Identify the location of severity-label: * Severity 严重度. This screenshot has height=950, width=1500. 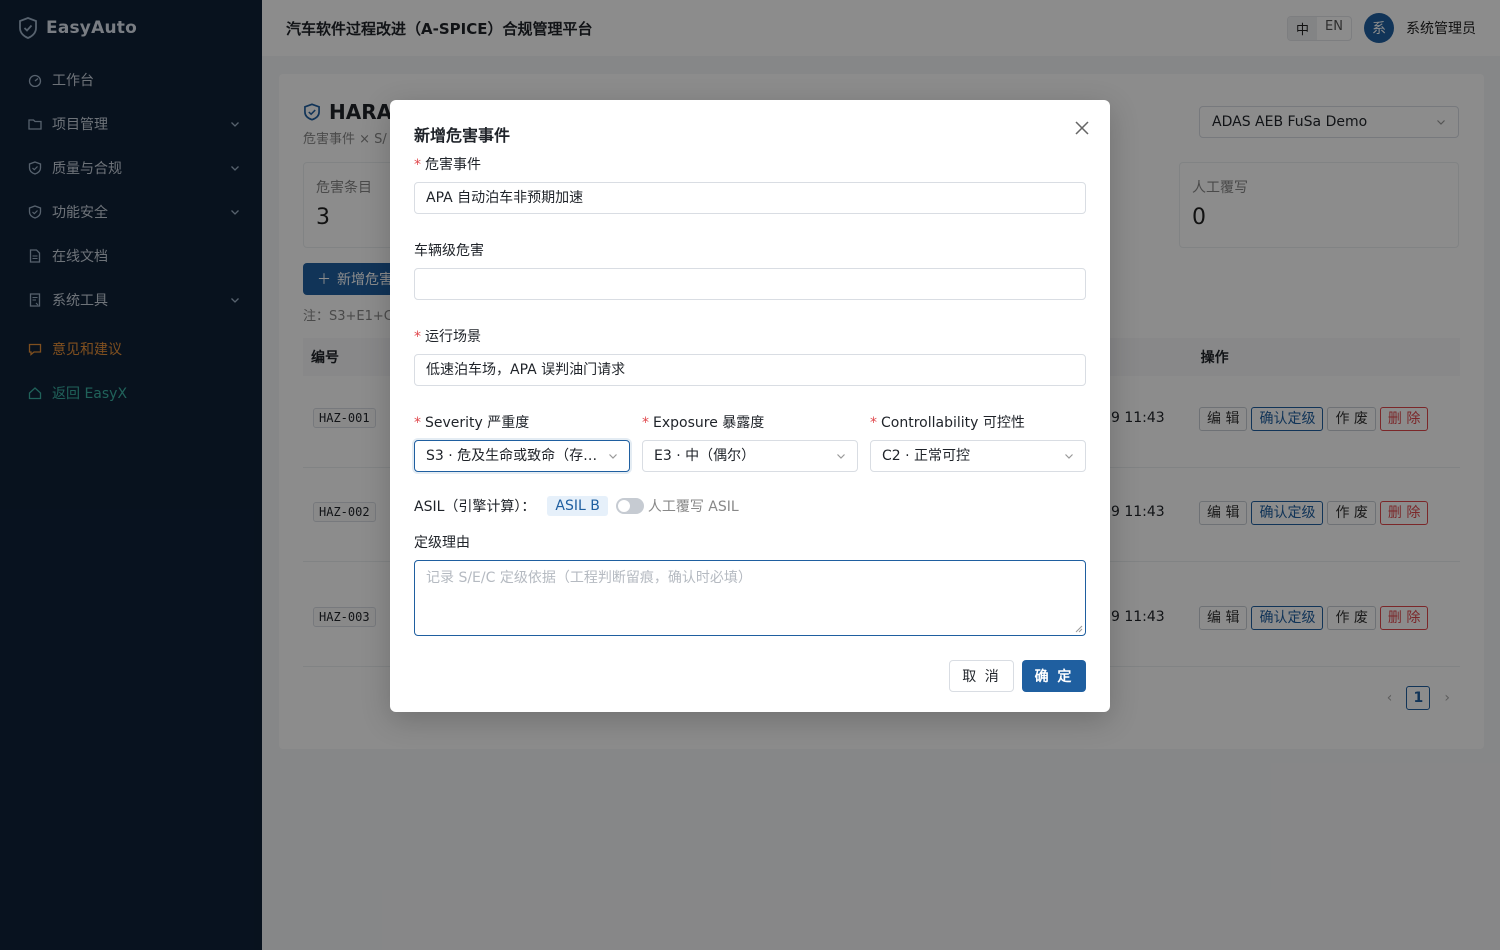
(472, 423).